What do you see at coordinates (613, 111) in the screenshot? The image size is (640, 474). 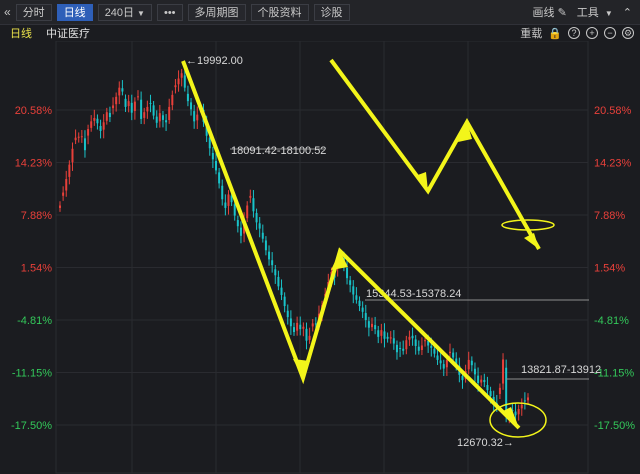 I see `axis-tick-label: 20.58%` at bounding box center [613, 111].